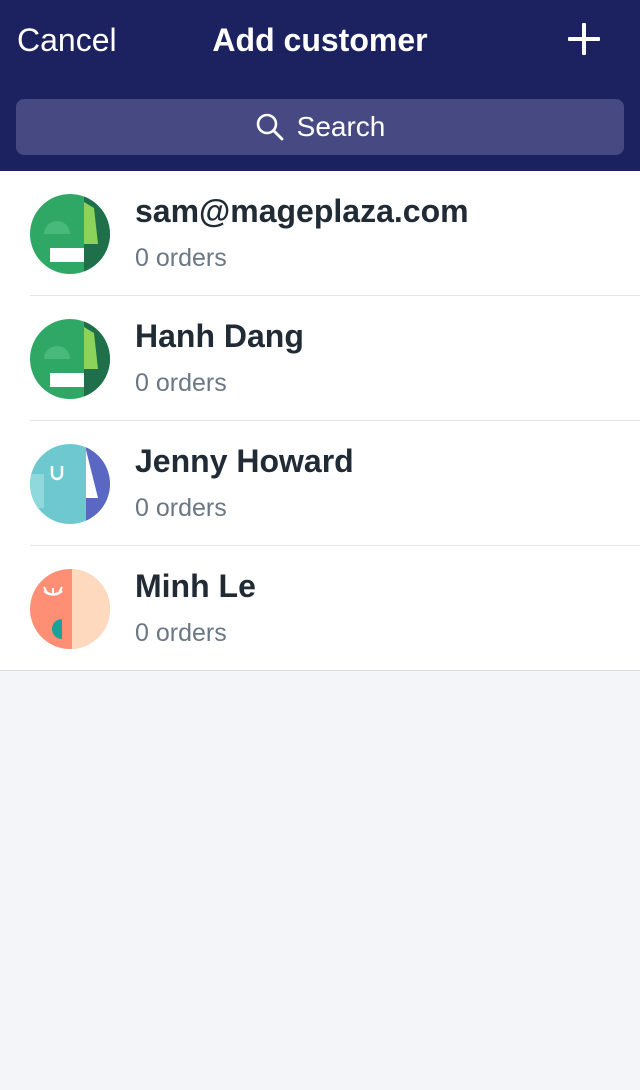 Image resolution: width=640 pixels, height=1090 pixels. I want to click on search-placeholder: Search, so click(341, 126).